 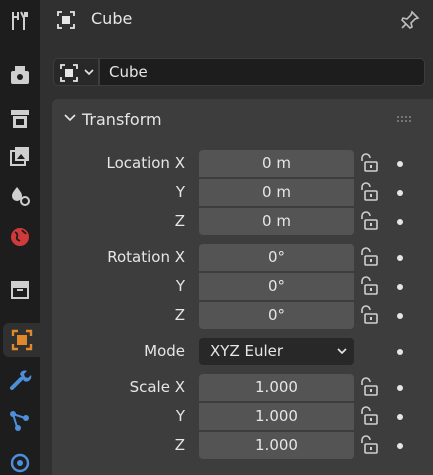 I want to click on tool-icon, so click(x=20, y=20).